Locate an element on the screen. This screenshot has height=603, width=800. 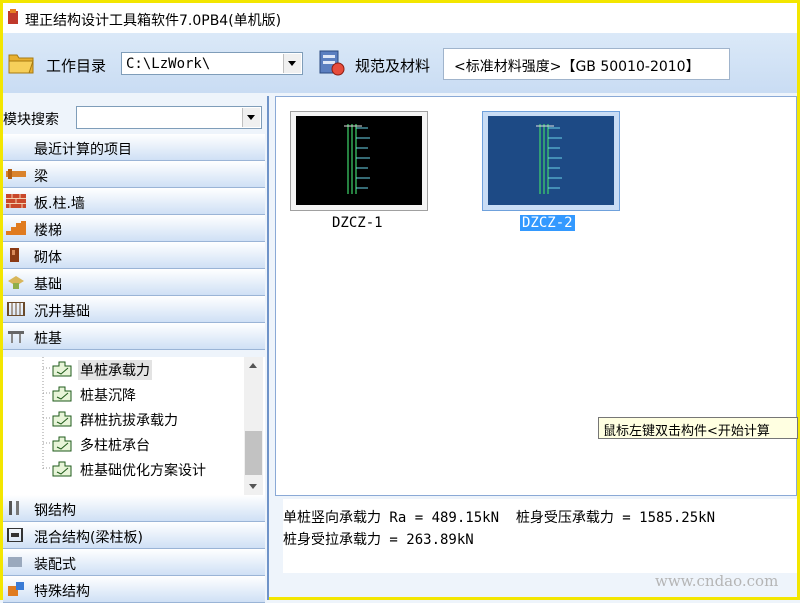
module-search-input is located at coordinates (169, 117).